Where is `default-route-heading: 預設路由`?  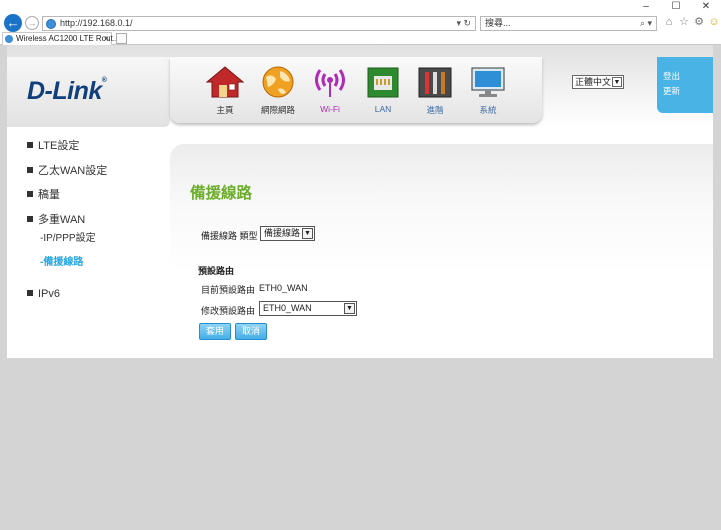
default-route-heading: 預設路由 is located at coordinates (216, 271).